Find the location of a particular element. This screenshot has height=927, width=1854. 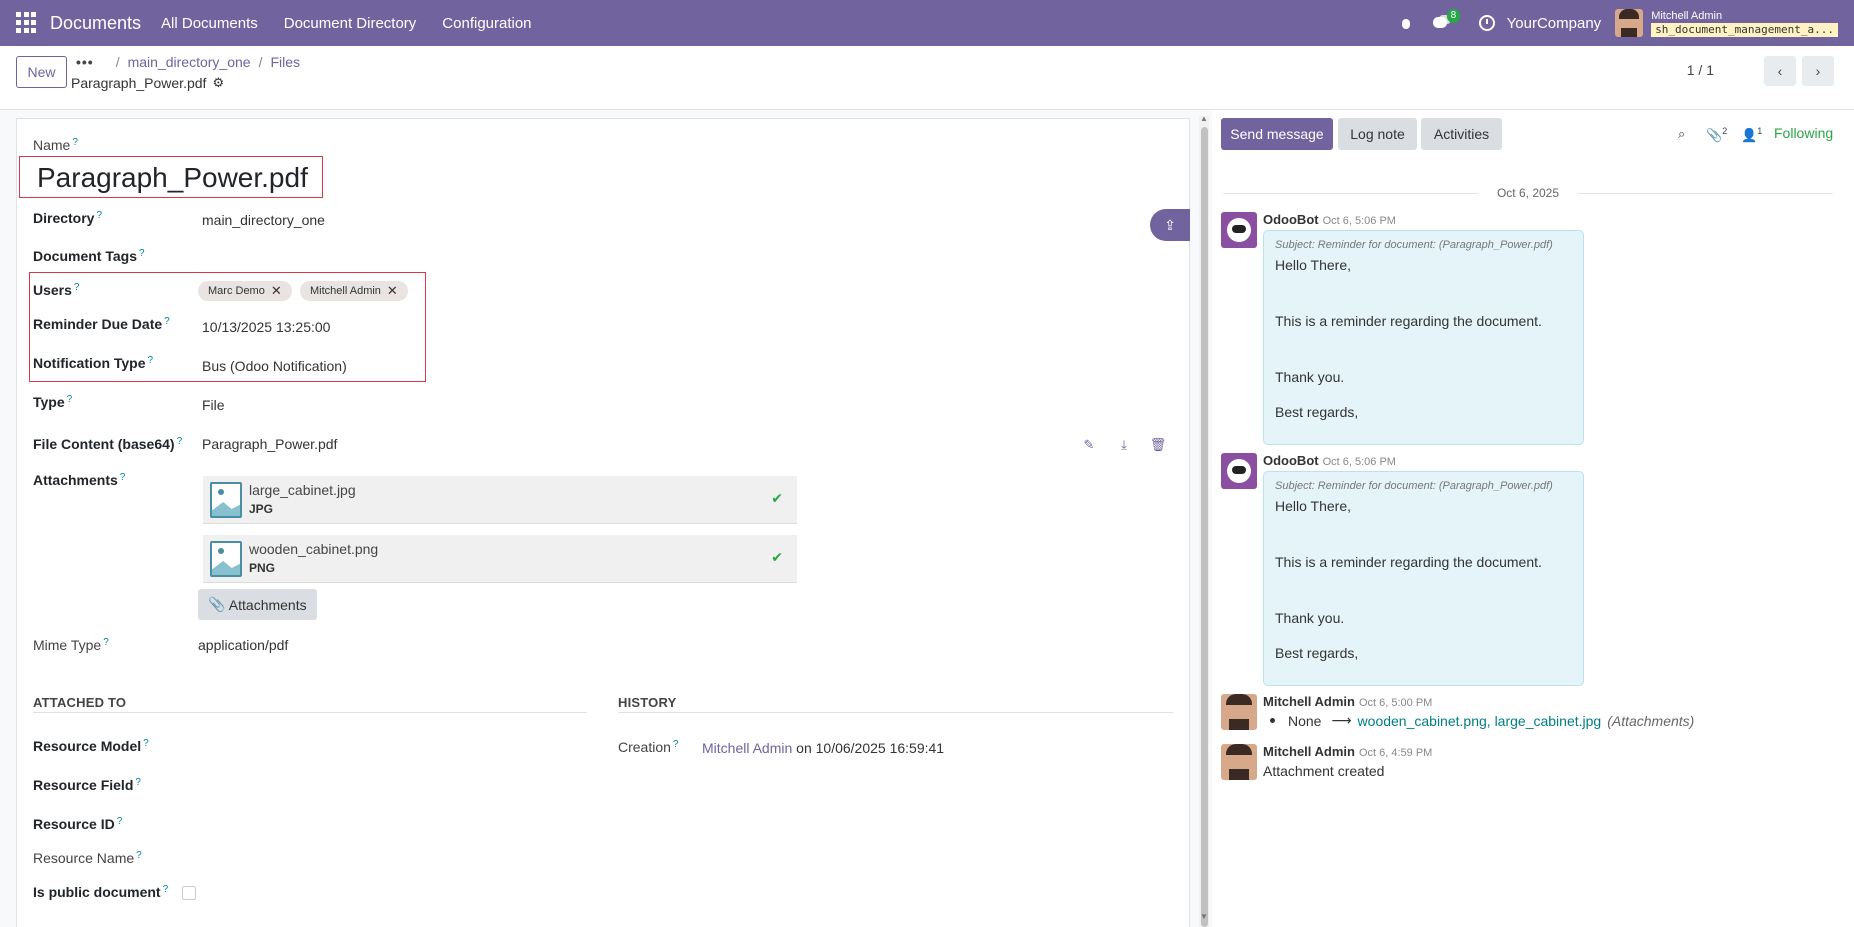

paperclip-icon: 📎 is located at coordinates (217, 604).